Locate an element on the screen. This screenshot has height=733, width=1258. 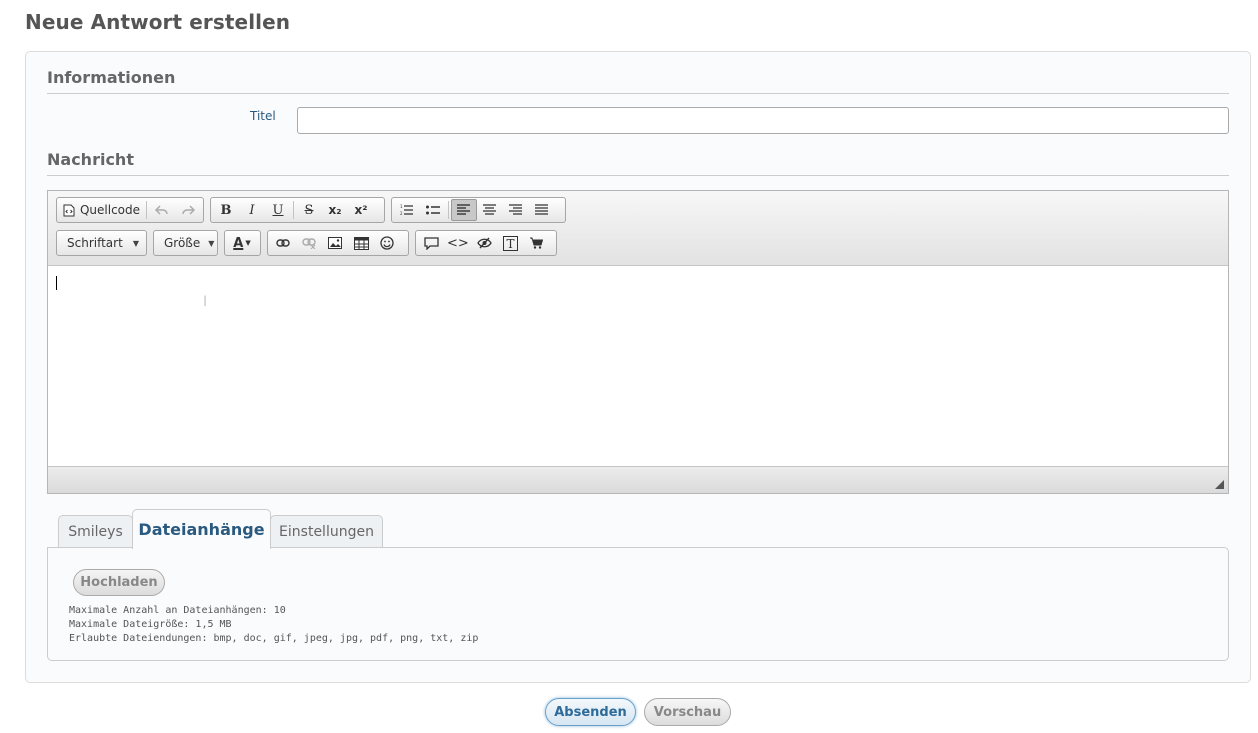
strikethrough-button: S is located at coordinates (309, 210).